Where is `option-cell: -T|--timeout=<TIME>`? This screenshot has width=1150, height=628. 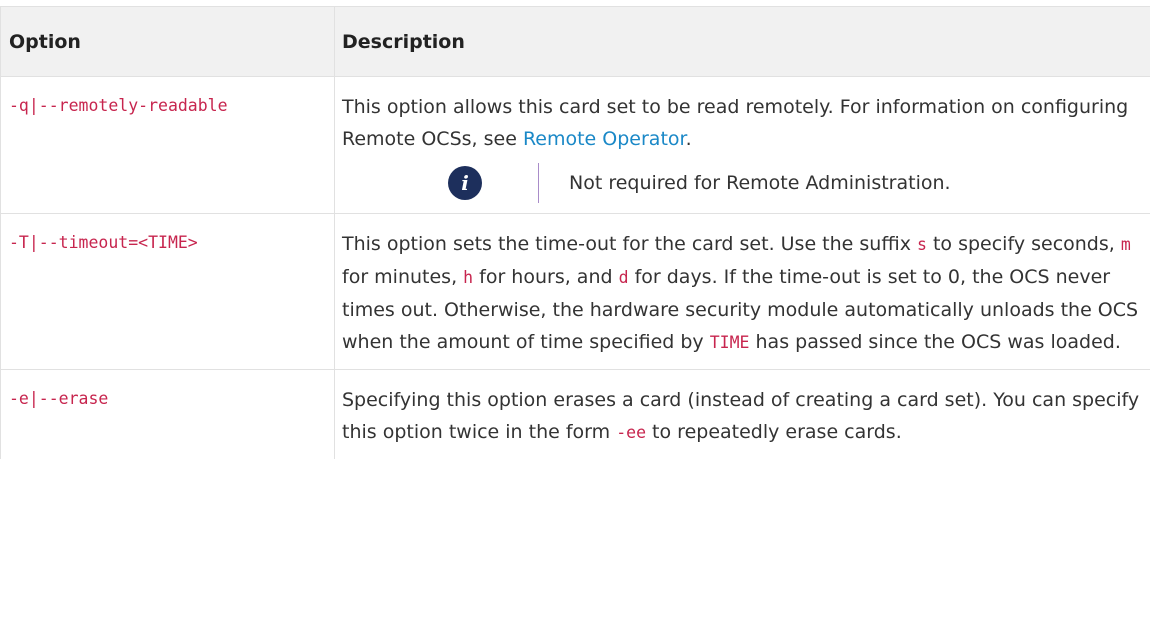
option-cell: -T|--timeout=<TIME> is located at coordinates (167, 291).